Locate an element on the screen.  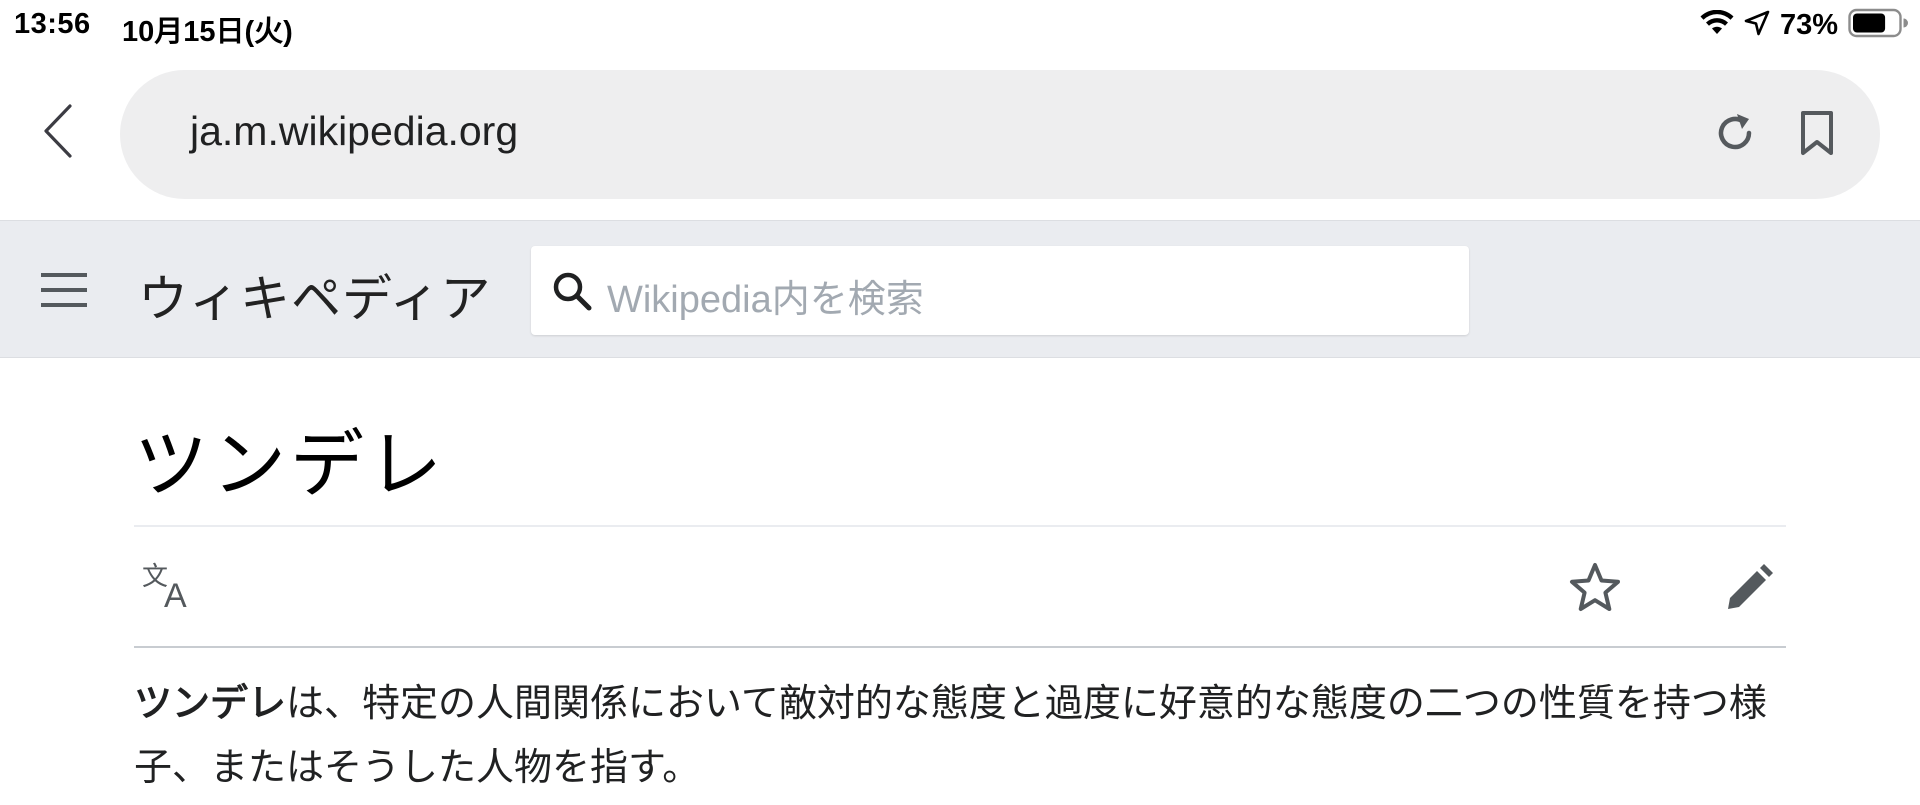
chevron-left-icon is located at coordinates (58, 133).